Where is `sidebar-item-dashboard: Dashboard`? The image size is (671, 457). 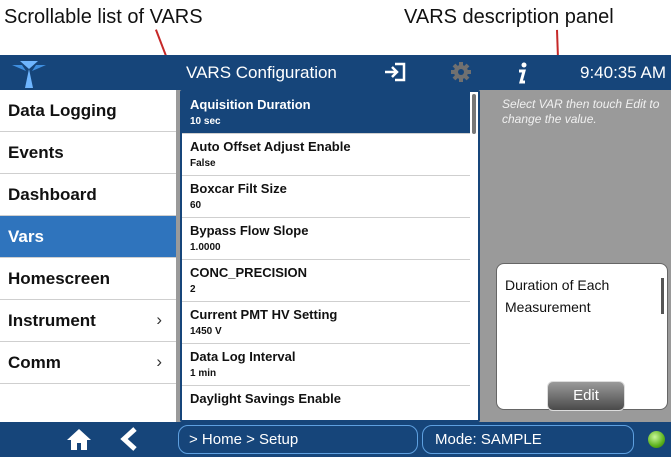
sidebar-item-dashboard: Dashboard is located at coordinates (88, 195).